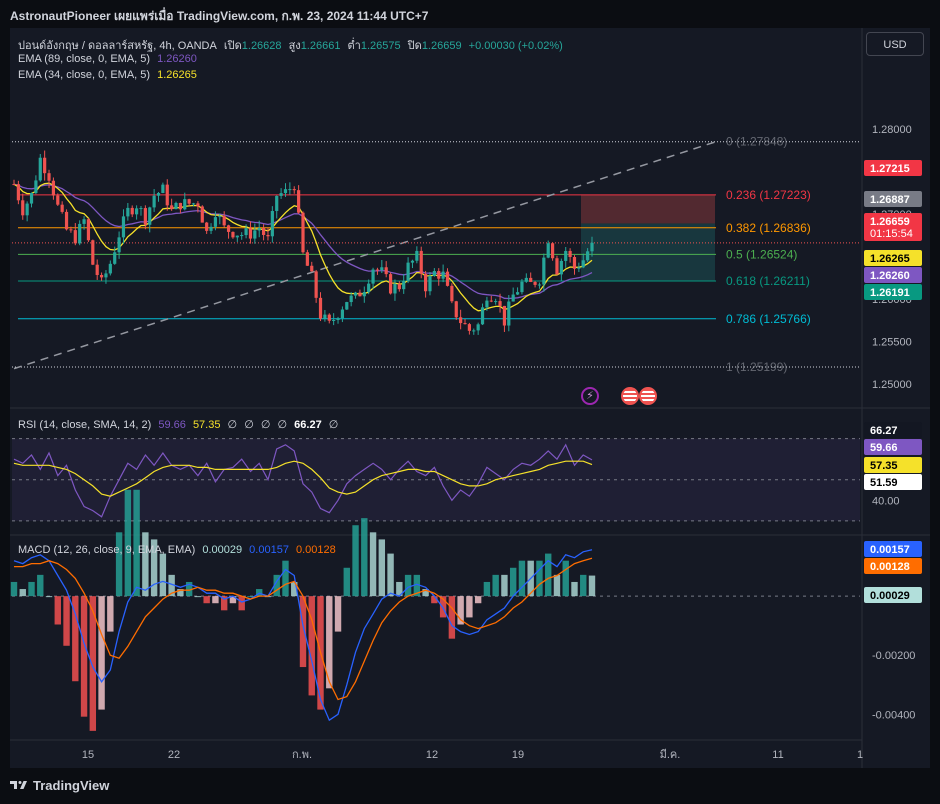 The width and height of the screenshot is (940, 804). Describe the element at coordinates (768, 319) in the screenshot. I see `fib-level-label: 0.786 (1.25766)` at that location.